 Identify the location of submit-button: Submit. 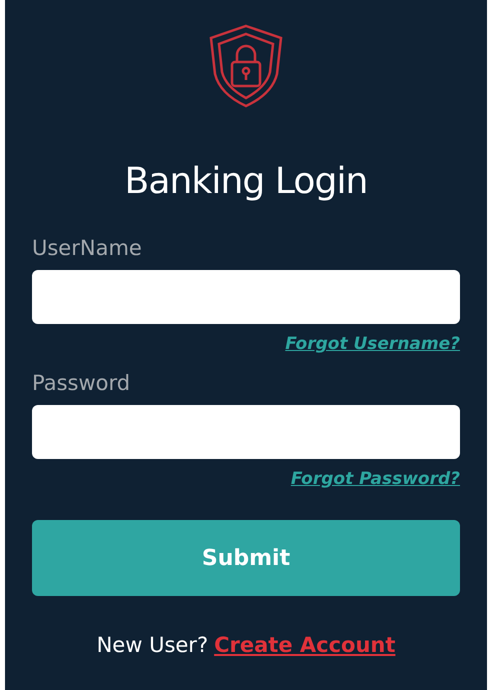
(246, 558).